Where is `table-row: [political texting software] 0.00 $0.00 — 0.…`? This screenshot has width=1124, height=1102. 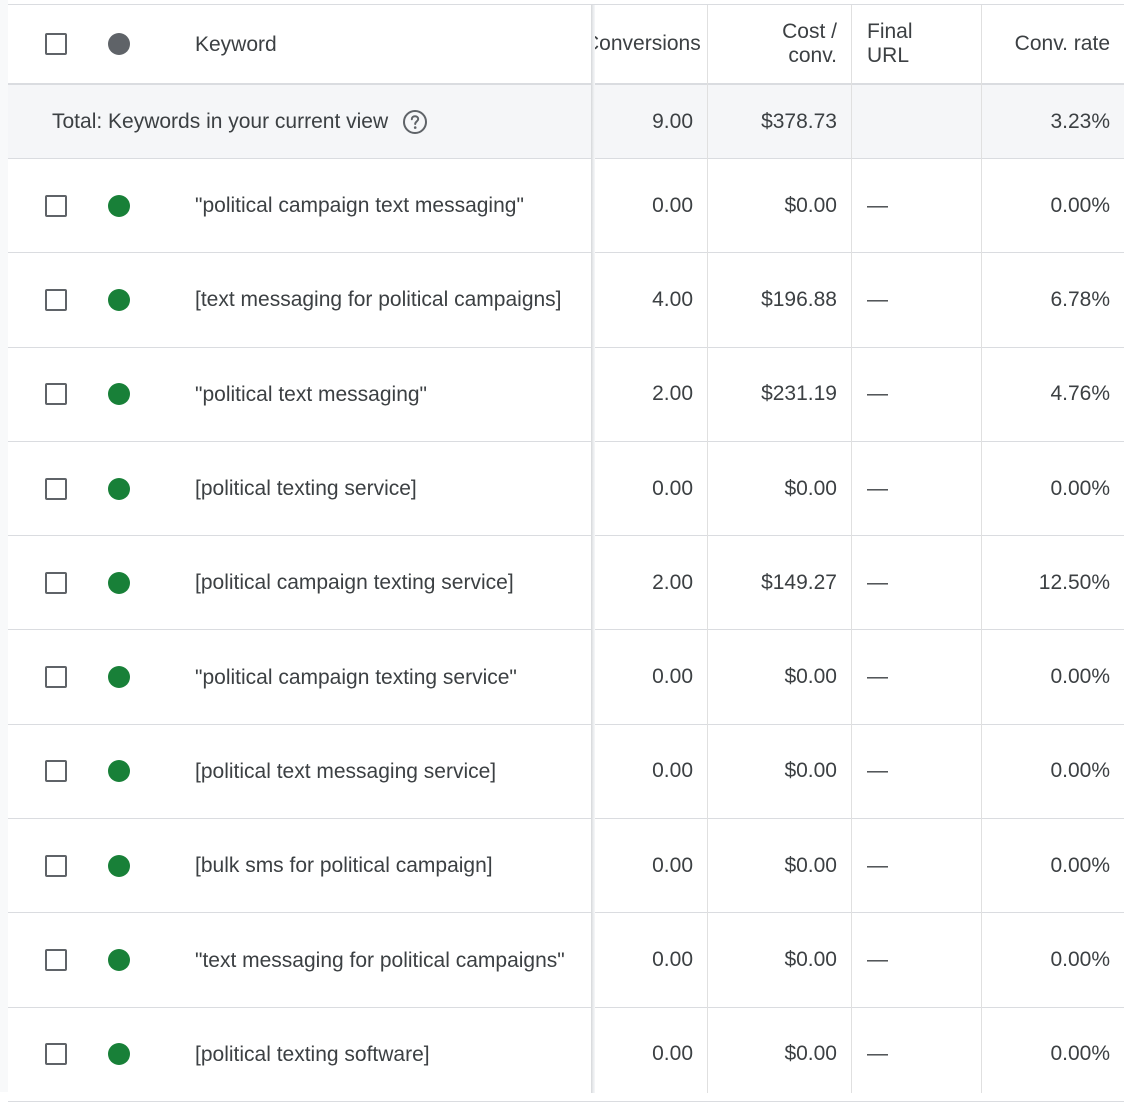 table-row: [political texting software] 0.00 $0.00 — 0.… is located at coordinates (566, 1055).